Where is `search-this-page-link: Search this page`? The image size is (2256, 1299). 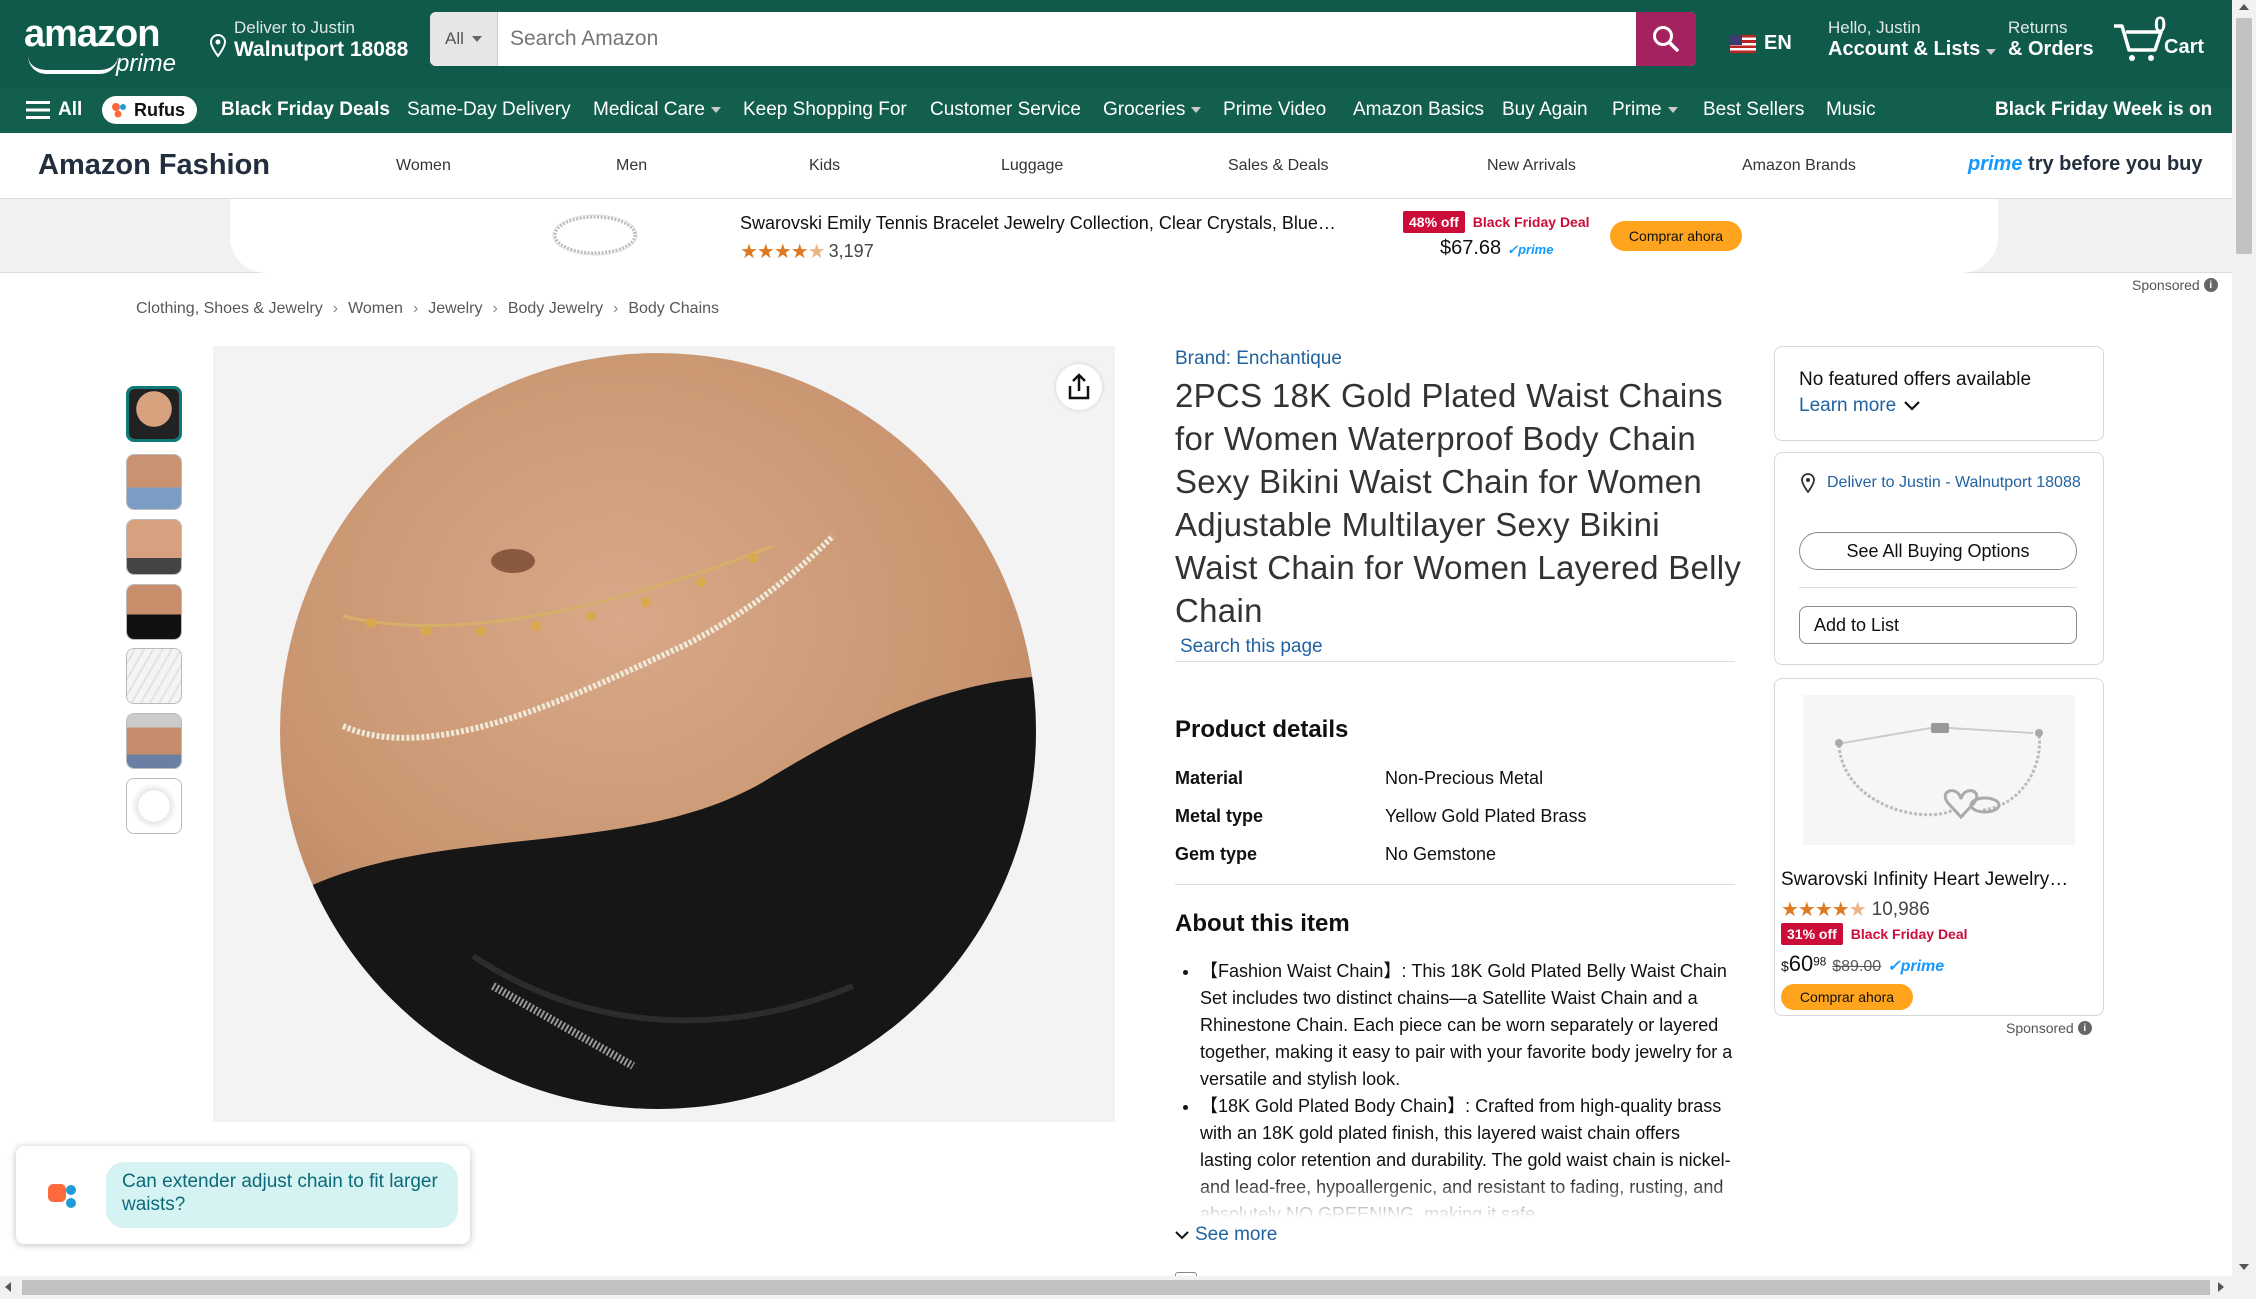 search-this-page-link: Search this page is located at coordinates (1251, 647).